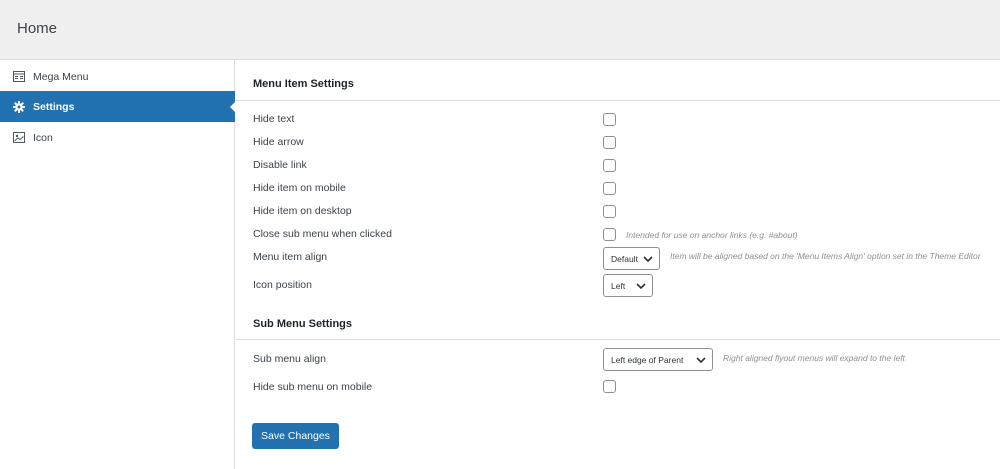  What do you see at coordinates (609, 142) in the screenshot?
I see `hide-arrow-checkbox` at bounding box center [609, 142].